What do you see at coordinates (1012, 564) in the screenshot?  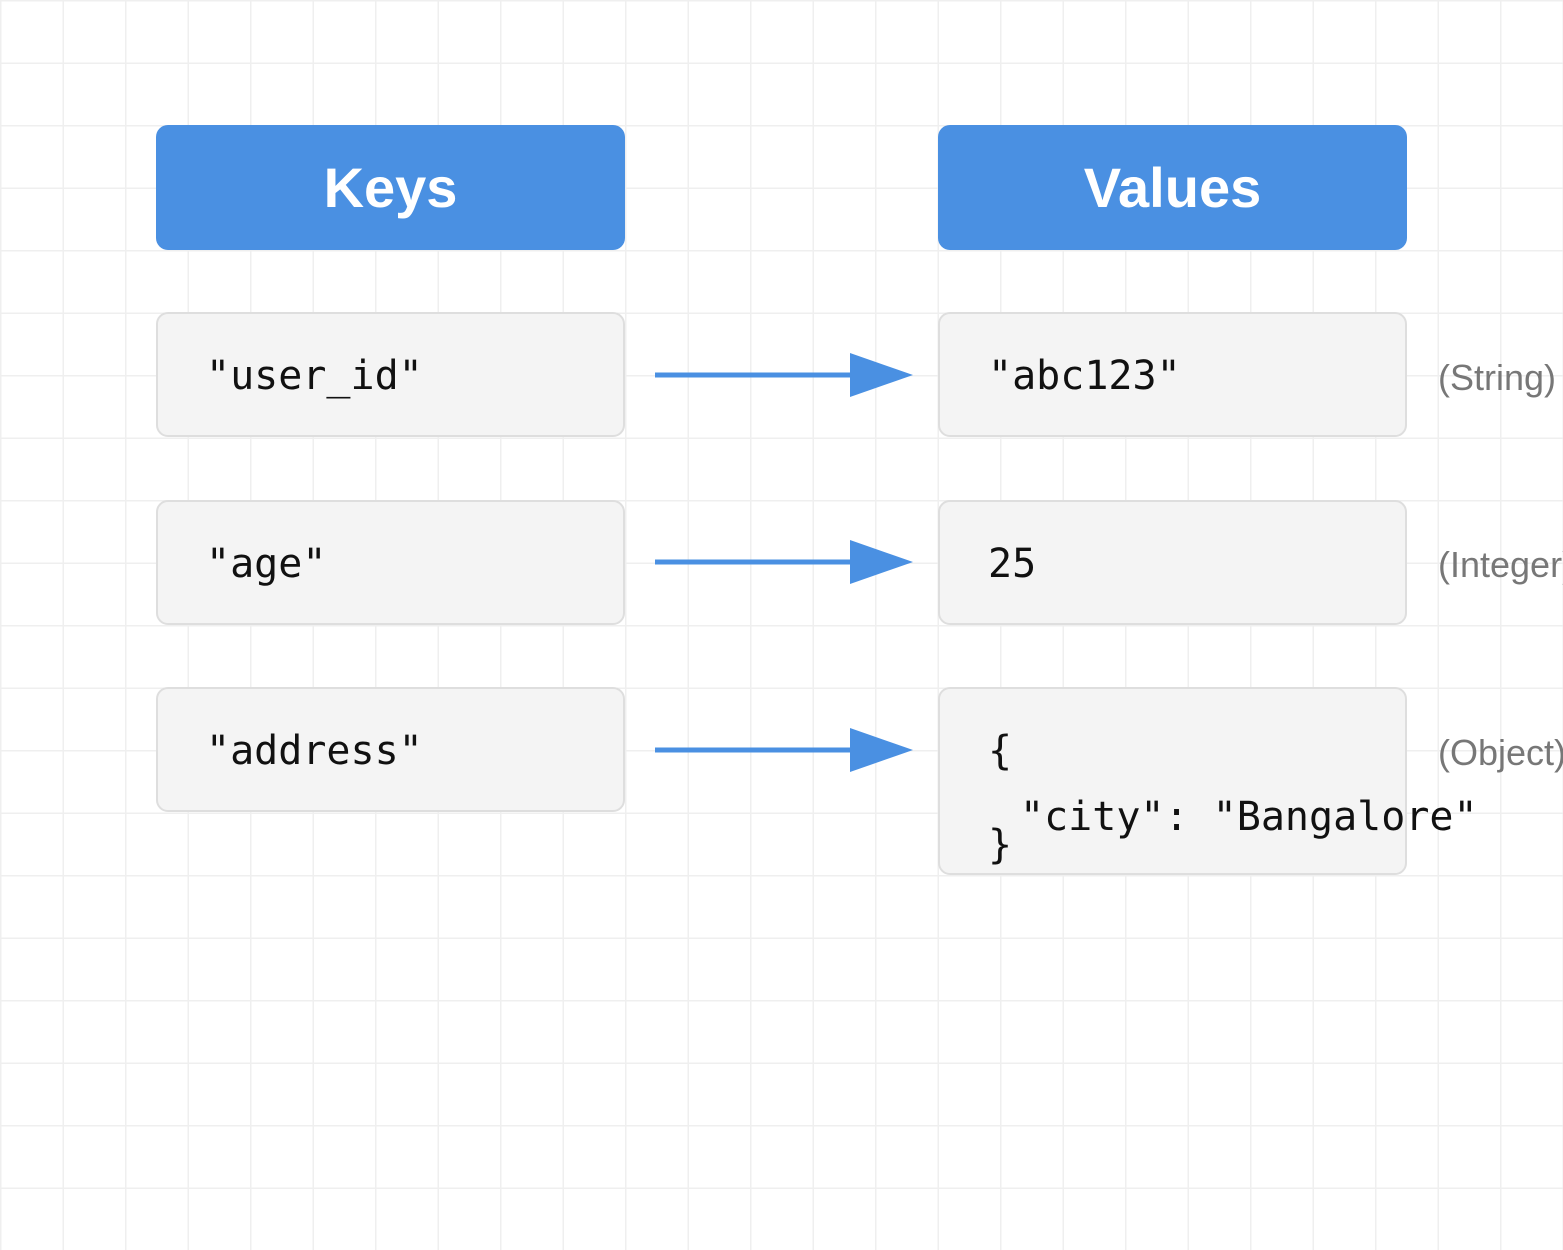 I see `value-text: 25` at bounding box center [1012, 564].